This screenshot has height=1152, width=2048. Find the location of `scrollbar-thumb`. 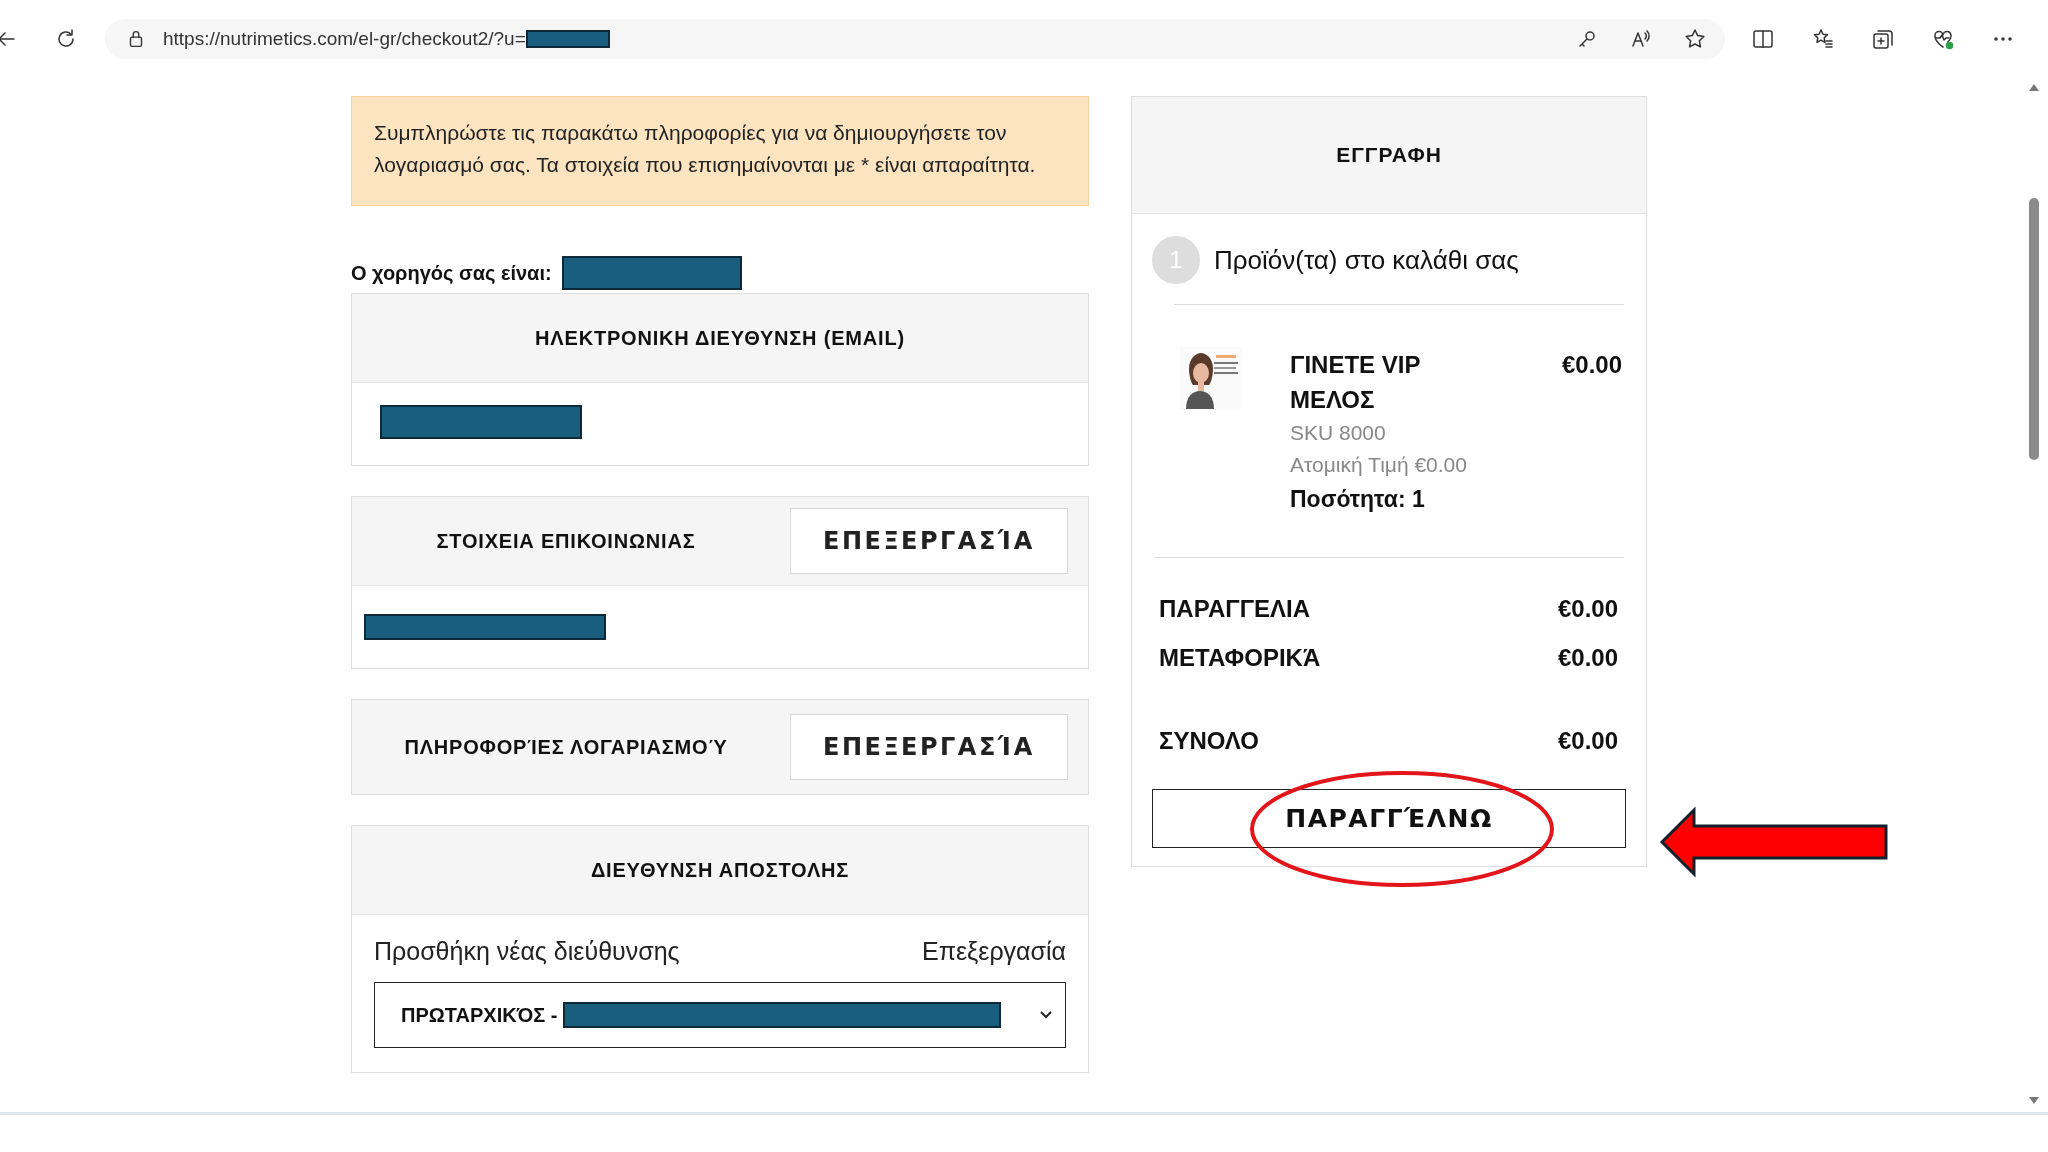

scrollbar-thumb is located at coordinates (2034, 329).